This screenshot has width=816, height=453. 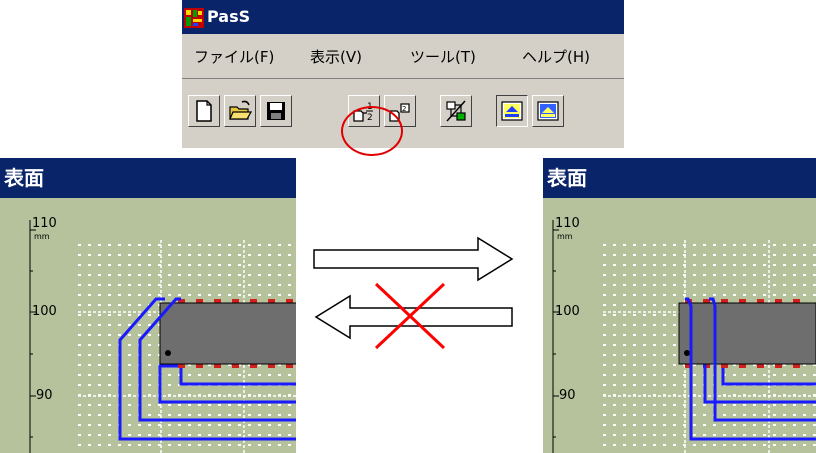 I want to click on save-button, so click(x=276, y=111).